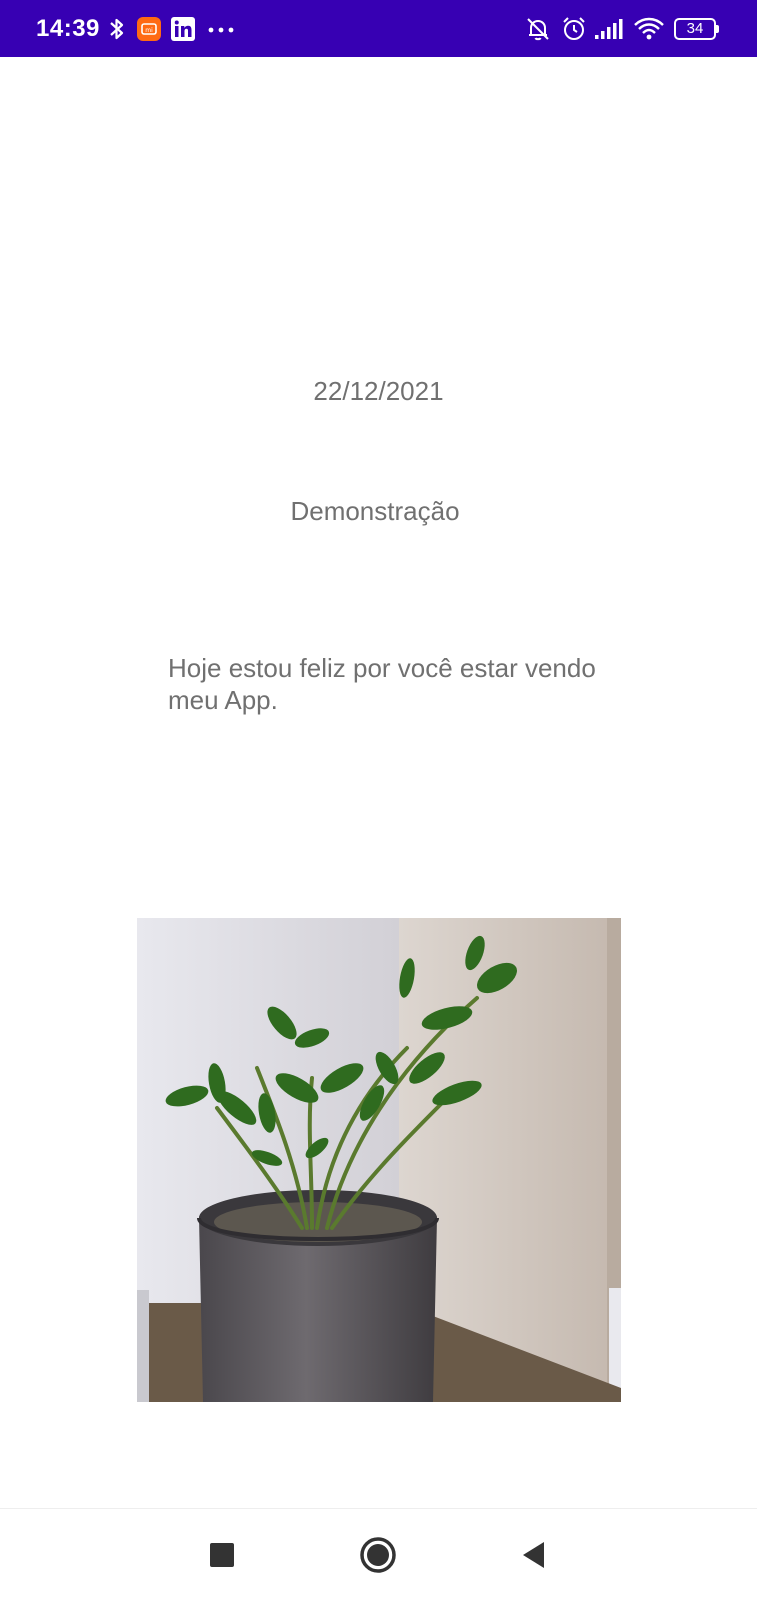  Describe the element at coordinates (534, 1555) in the screenshot. I see `back-button` at that location.